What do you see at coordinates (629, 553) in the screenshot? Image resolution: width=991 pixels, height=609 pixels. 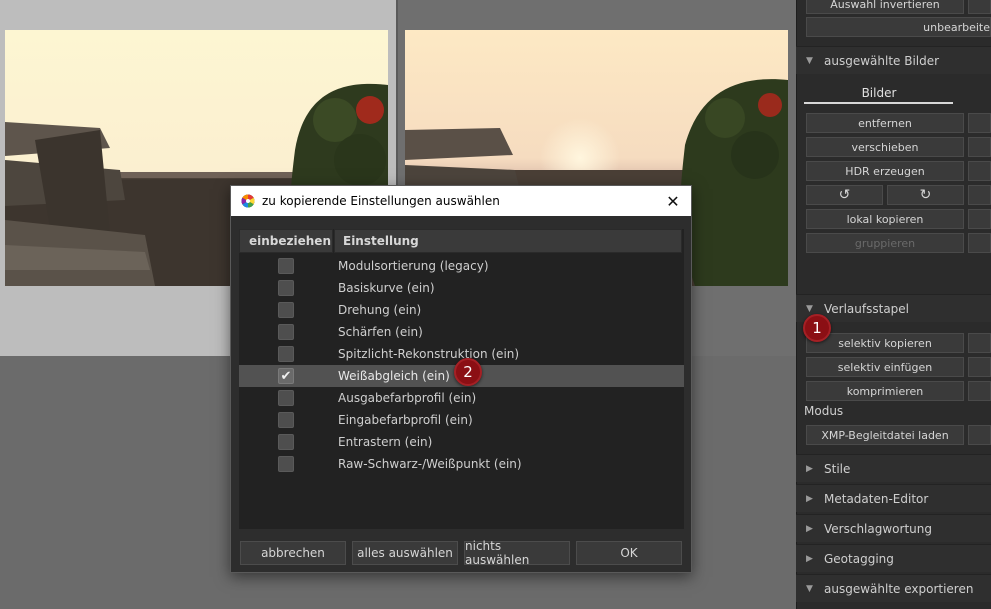 I see `ok-button: OK` at bounding box center [629, 553].